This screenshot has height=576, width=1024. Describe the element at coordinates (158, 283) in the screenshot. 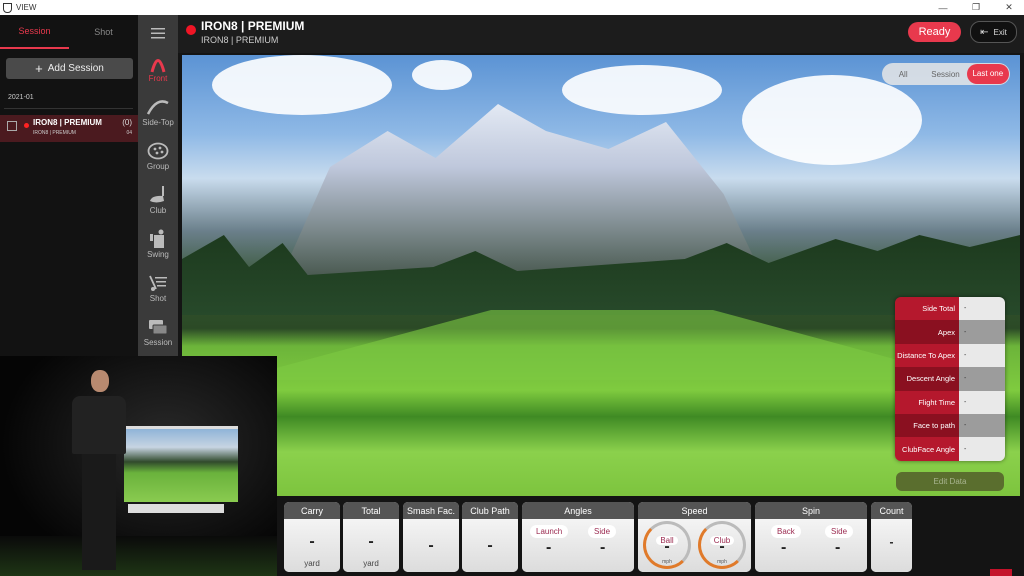

I see `shot-list-icon` at that location.